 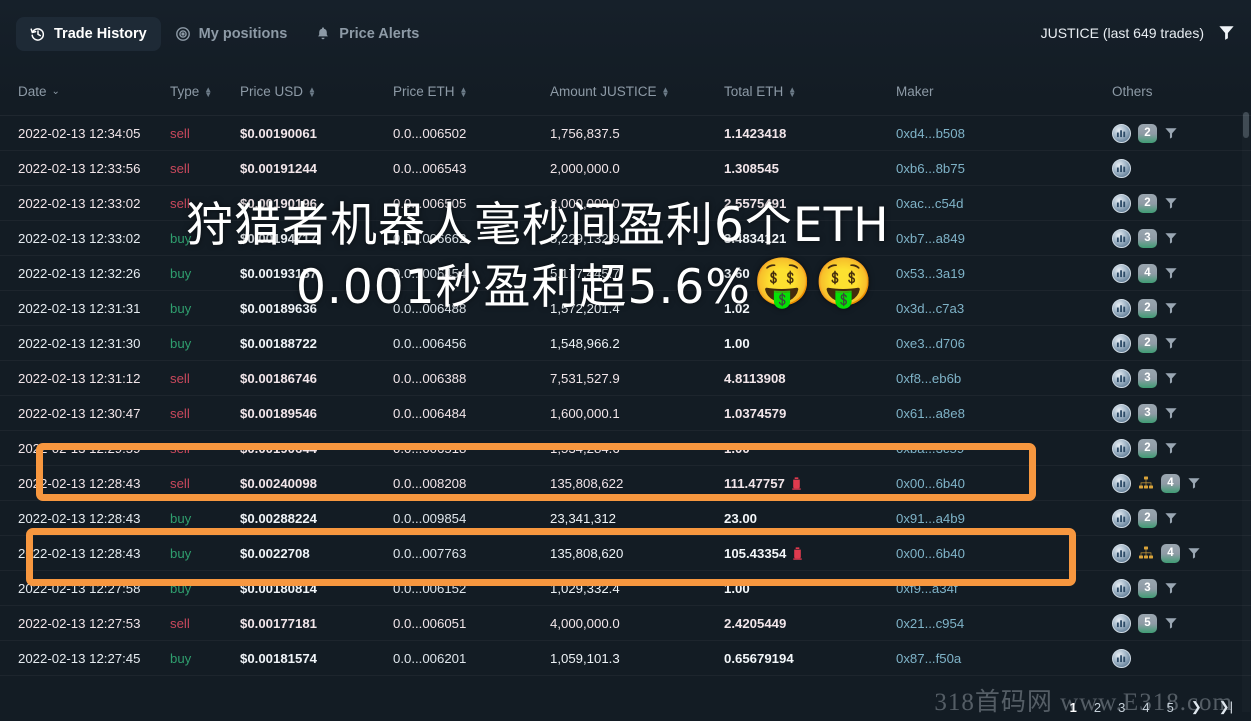 I want to click on skip-to-end-icon: ❯|, so click(x=1226, y=707).